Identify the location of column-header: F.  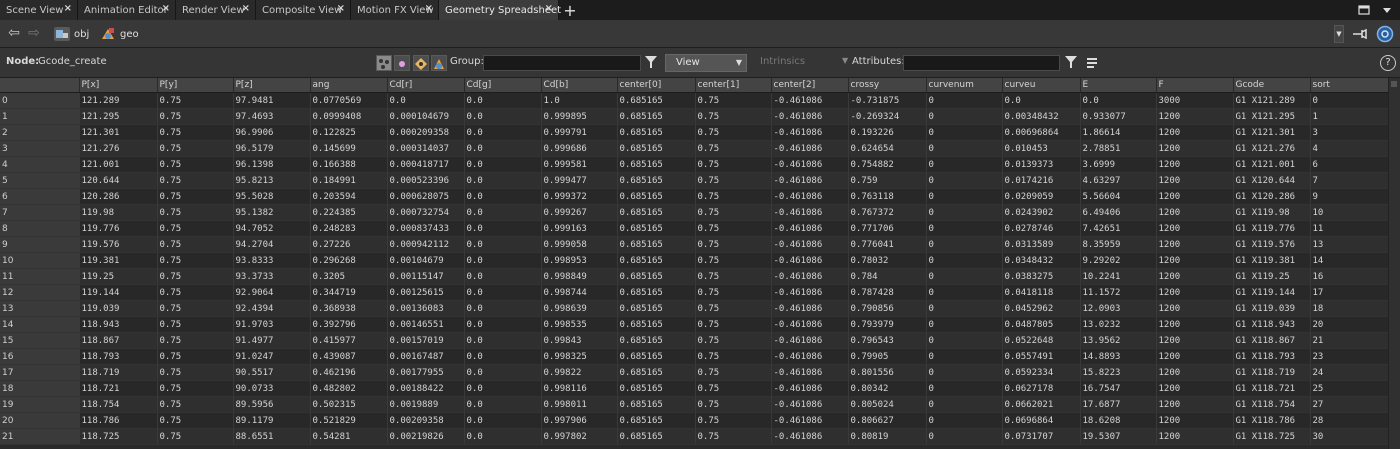
(1195, 85).